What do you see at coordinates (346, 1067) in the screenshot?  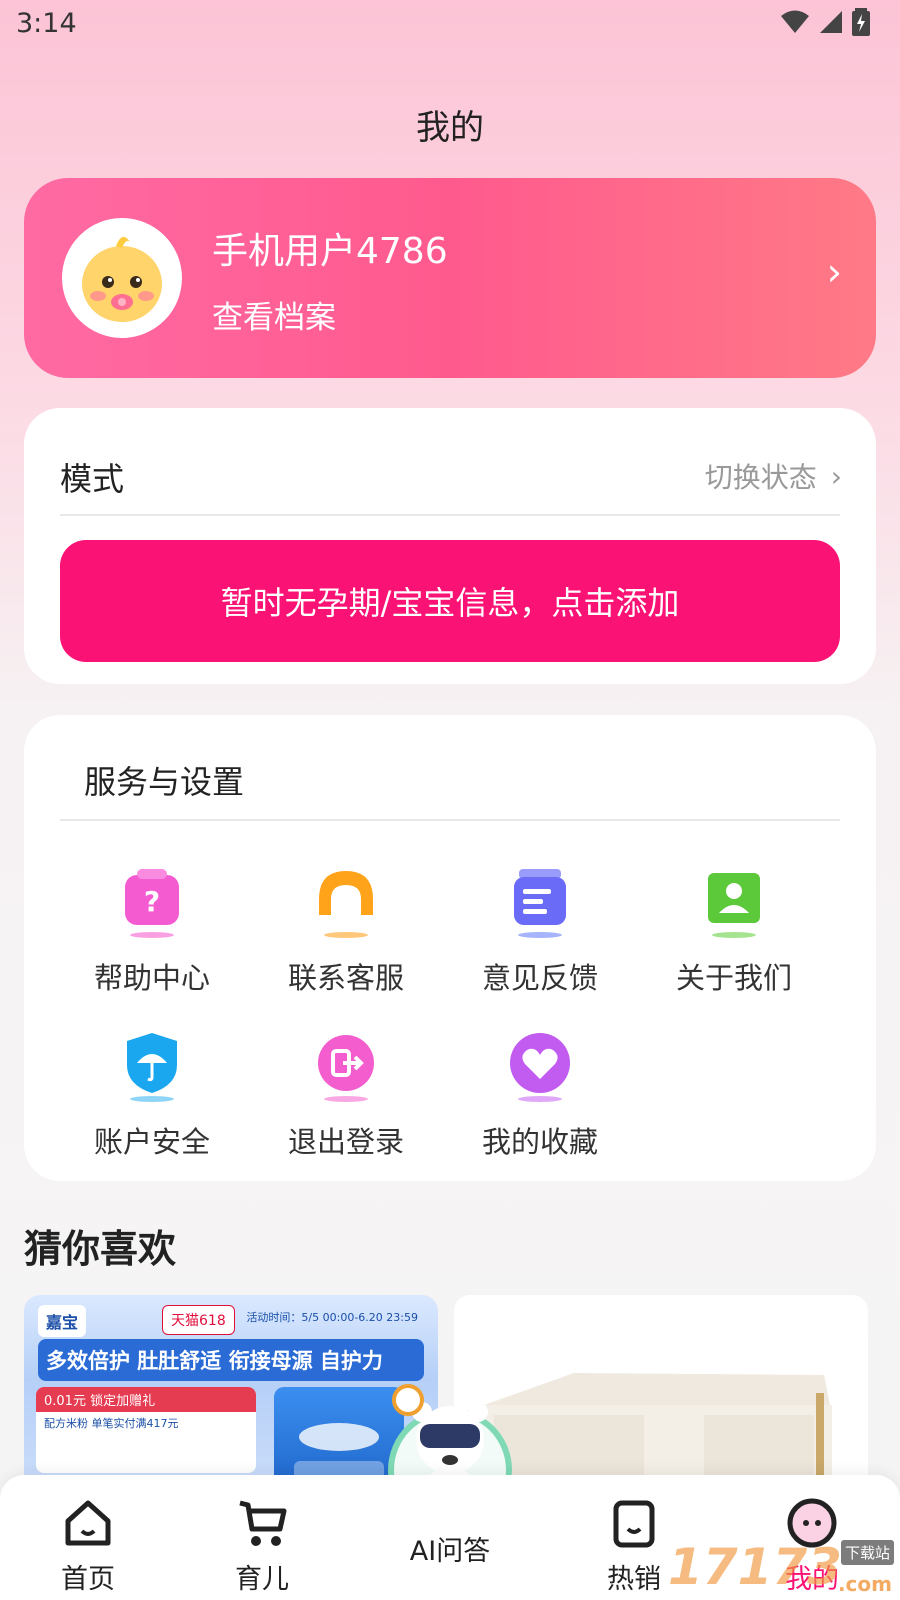 I see `logout-icon` at bounding box center [346, 1067].